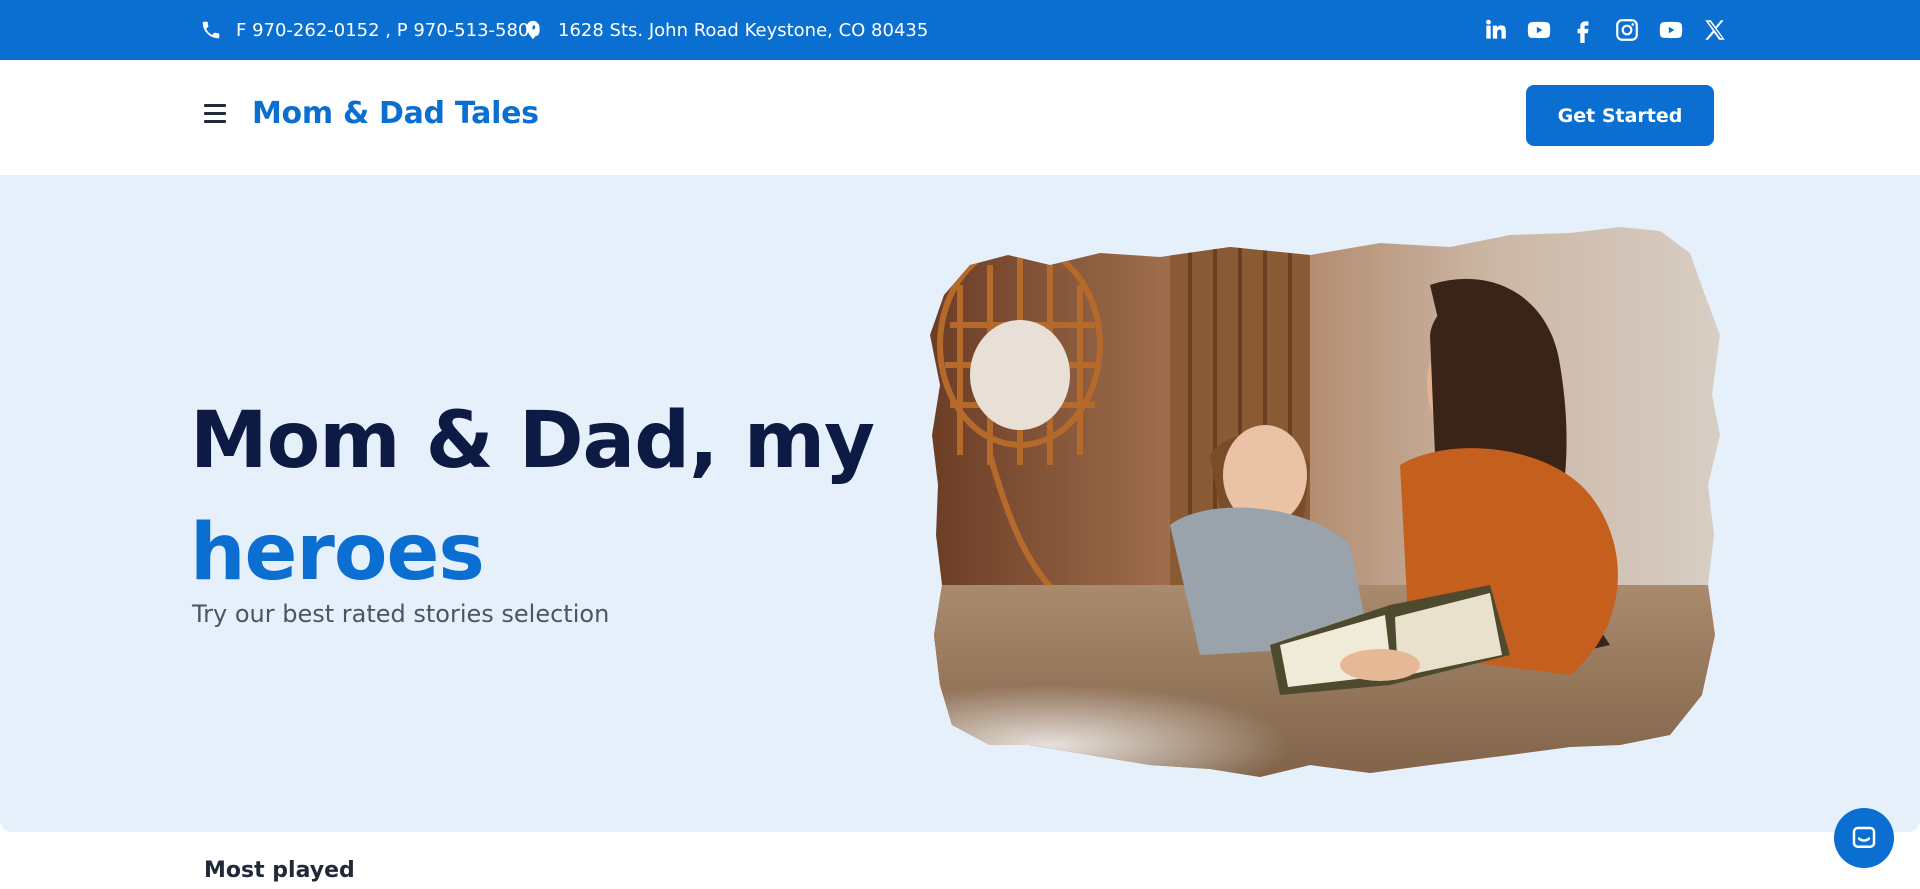 This screenshot has width=1920, height=889. I want to click on hero-title-line2: heroes, so click(337, 553).